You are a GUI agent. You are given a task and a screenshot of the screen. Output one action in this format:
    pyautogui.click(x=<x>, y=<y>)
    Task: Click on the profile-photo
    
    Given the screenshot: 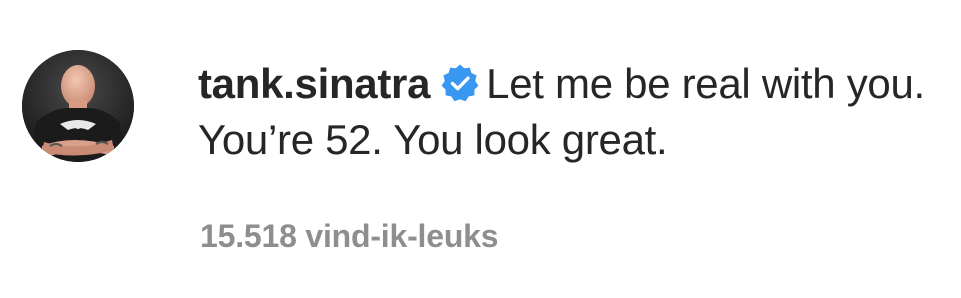 What is the action you would take?
    pyautogui.click(x=78, y=106)
    